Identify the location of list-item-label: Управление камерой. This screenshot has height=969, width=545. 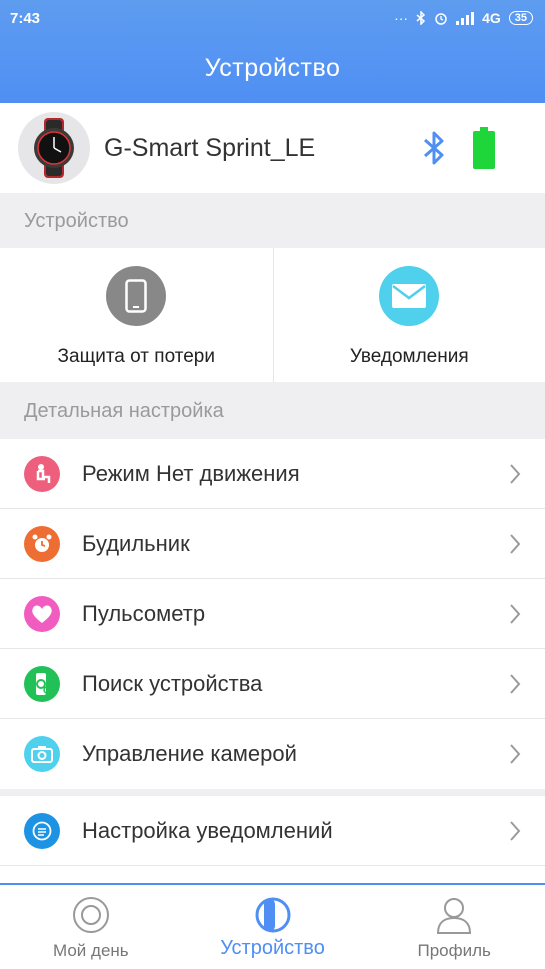
(189, 753).